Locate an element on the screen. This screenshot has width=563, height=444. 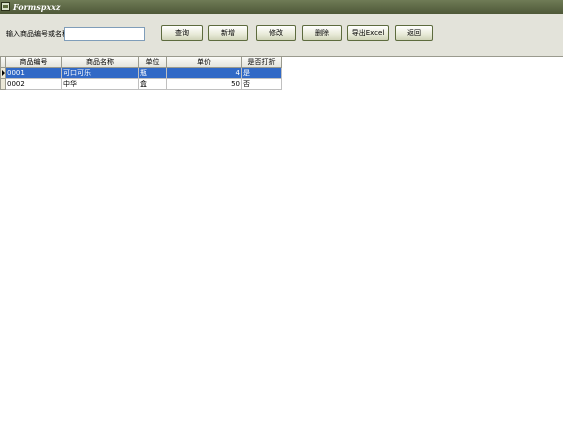
column-header-unit: 单位 is located at coordinates (153, 62).